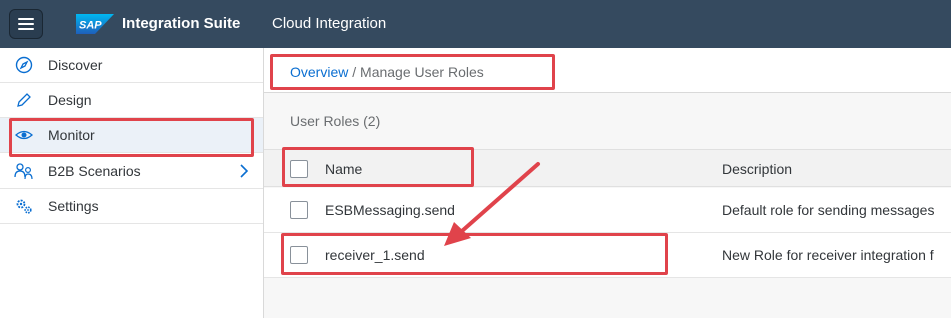 This screenshot has width=951, height=318. Describe the element at coordinates (181, 23) in the screenshot. I see `product-title: Integration Suite` at that location.